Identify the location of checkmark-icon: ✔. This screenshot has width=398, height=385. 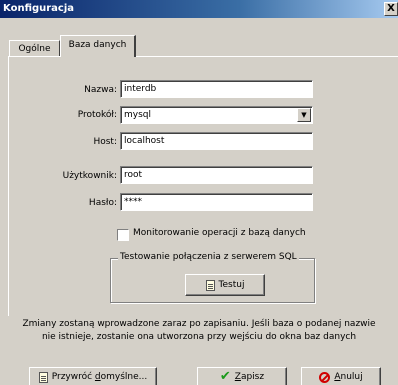
(225, 376).